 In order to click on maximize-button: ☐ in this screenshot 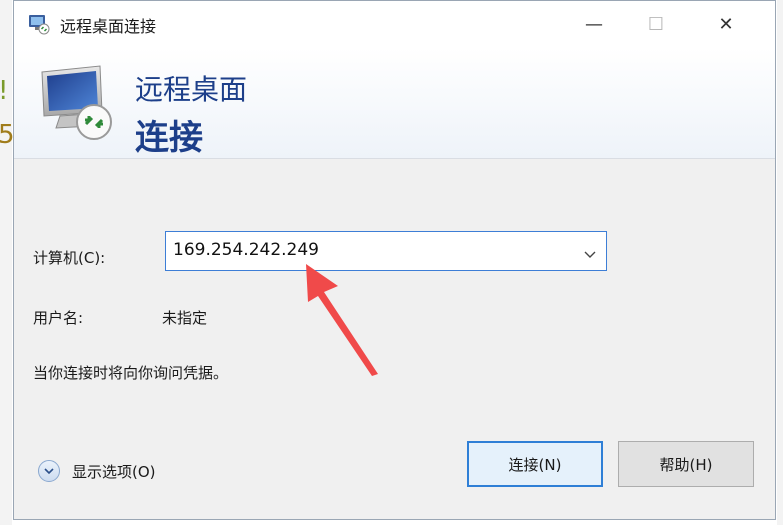, I will do `click(656, 24)`.